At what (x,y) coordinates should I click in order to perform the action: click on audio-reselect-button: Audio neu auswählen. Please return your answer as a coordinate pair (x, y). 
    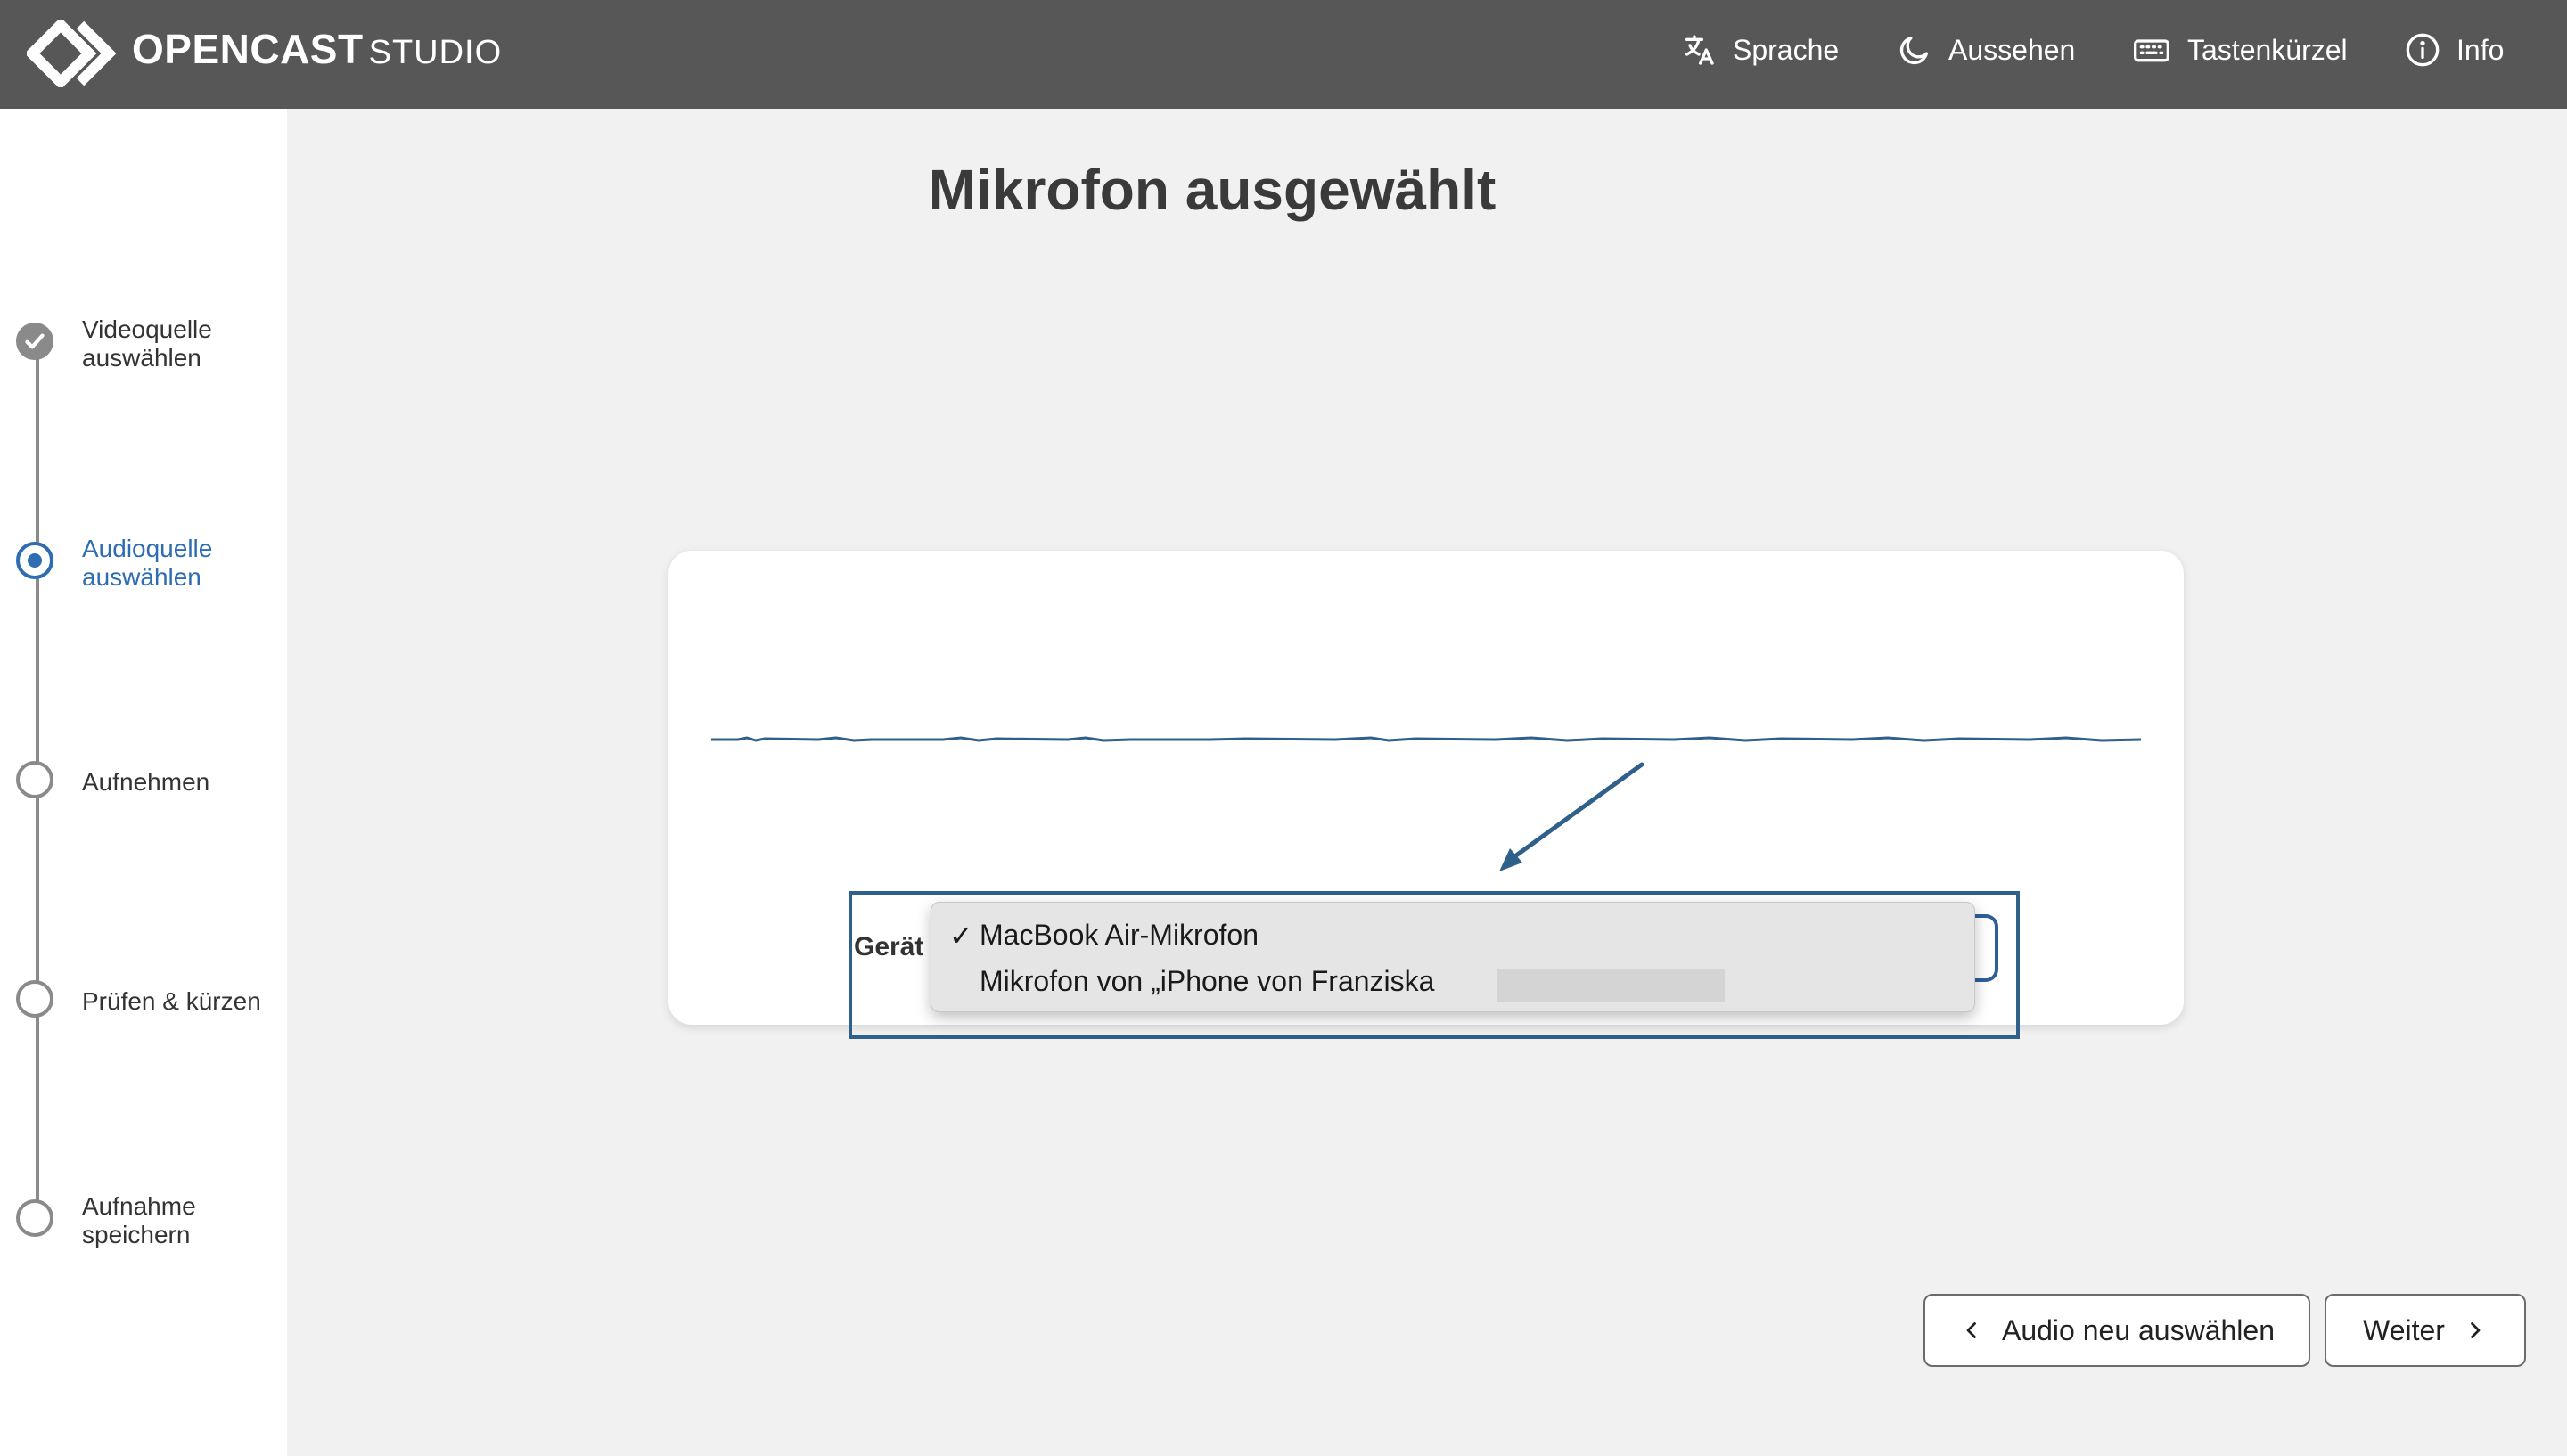
    Looking at the image, I should click on (2117, 1330).